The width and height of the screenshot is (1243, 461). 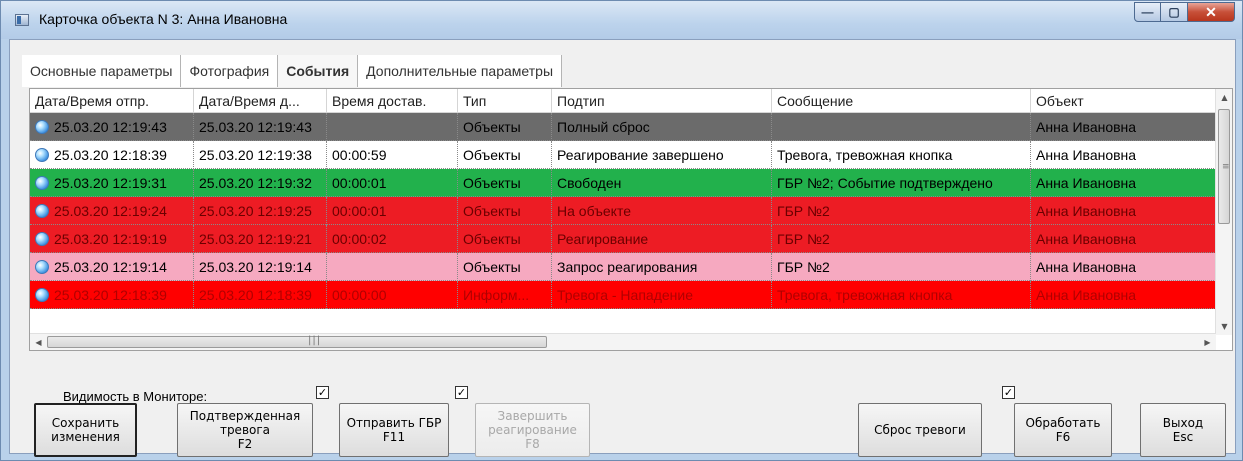 What do you see at coordinates (297, 341) in the screenshot?
I see `horizontal-scroll-thumb: |||` at bounding box center [297, 341].